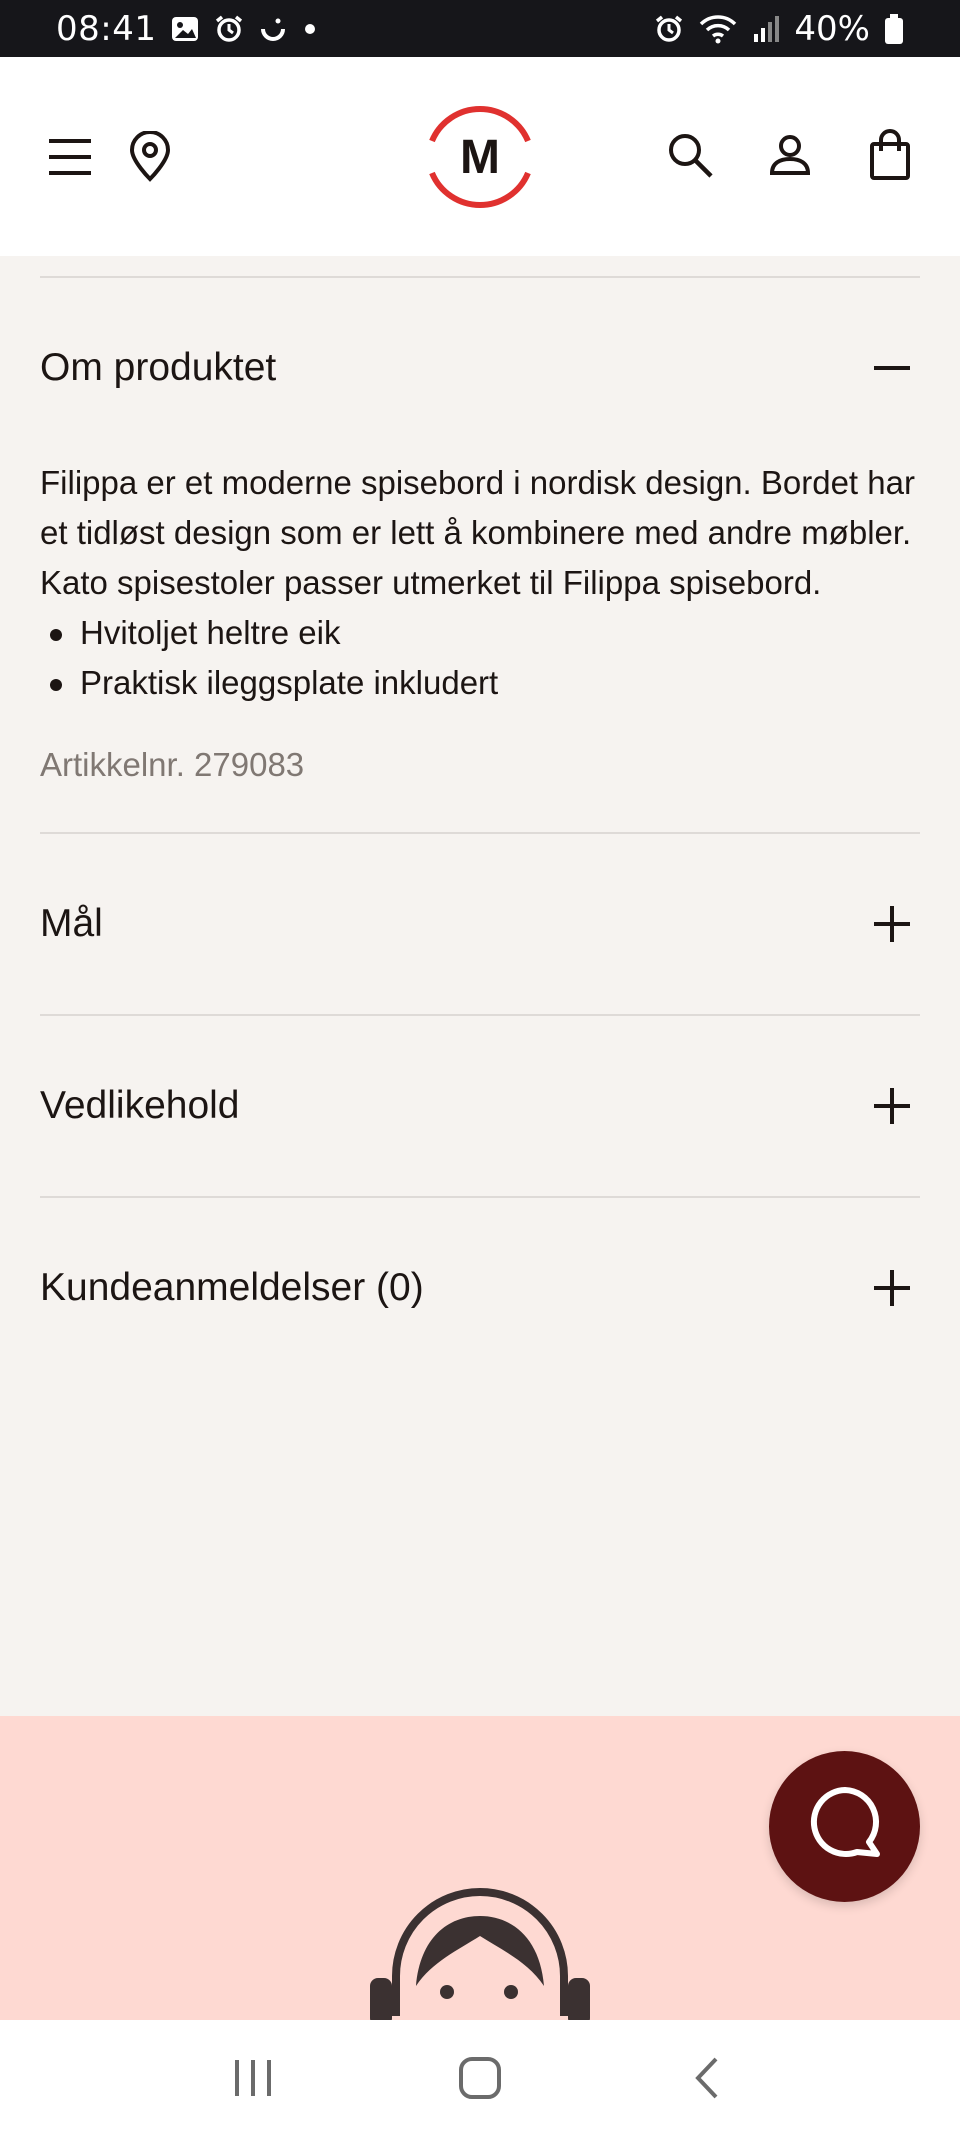 The height and width of the screenshot is (2140, 960). Describe the element at coordinates (766, 29) in the screenshot. I see `signal-icon` at that location.